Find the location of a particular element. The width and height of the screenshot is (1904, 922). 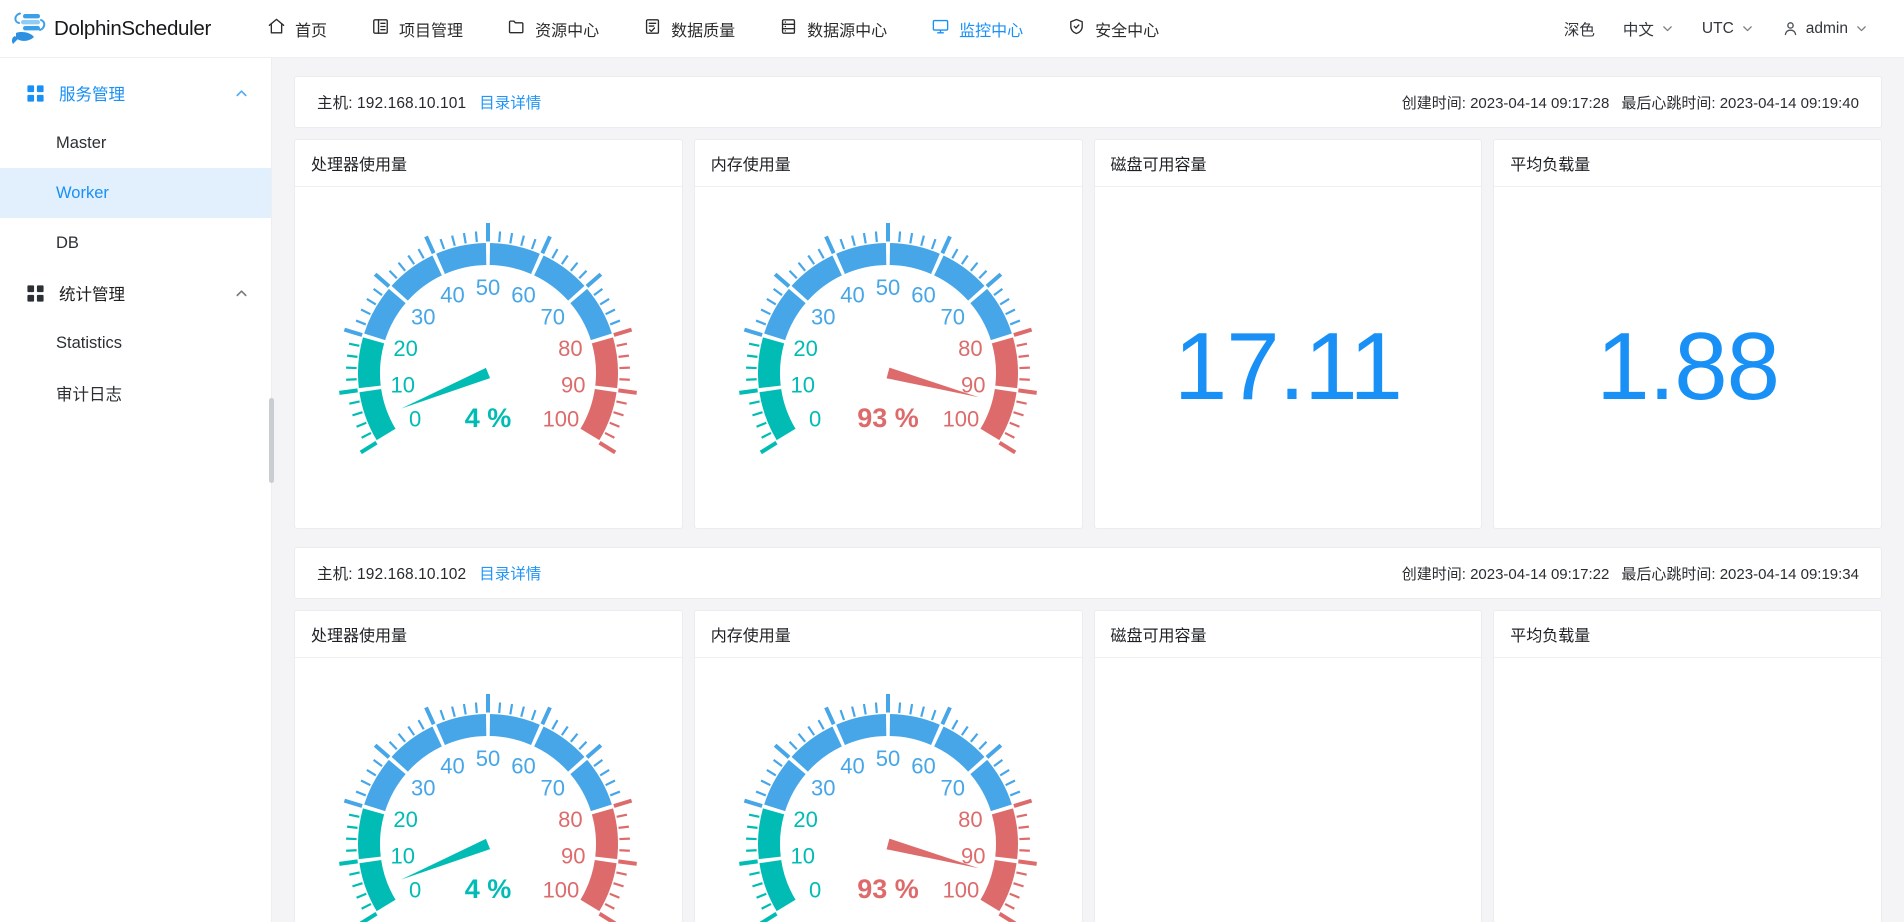

card-body: 0 10 20 30 40 50 60 70 80 90 100 4 % is located at coordinates (488, 357).